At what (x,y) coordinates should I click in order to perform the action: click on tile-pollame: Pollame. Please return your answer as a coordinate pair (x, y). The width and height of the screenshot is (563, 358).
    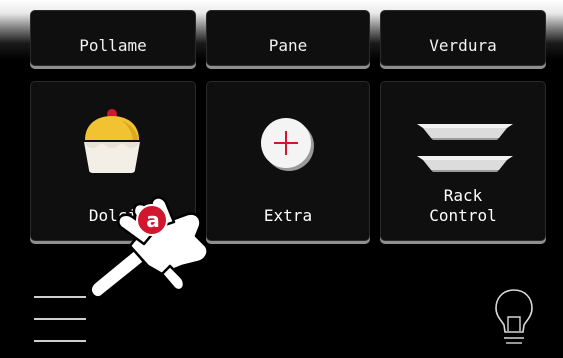
    Looking at the image, I should click on (113, 38).